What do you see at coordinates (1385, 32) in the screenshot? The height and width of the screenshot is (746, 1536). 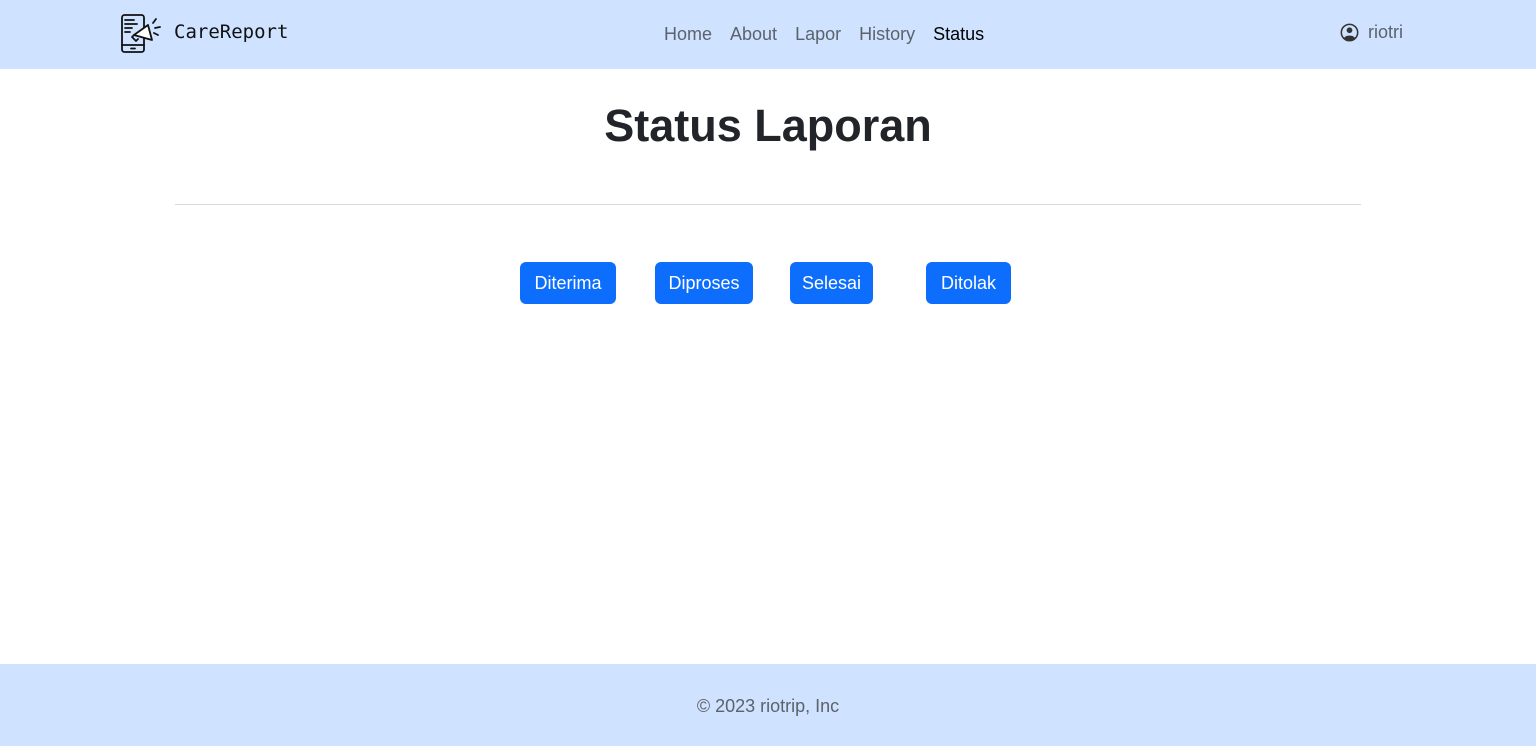 I see `user-name: riotri` at bounding box center [1385, 32].